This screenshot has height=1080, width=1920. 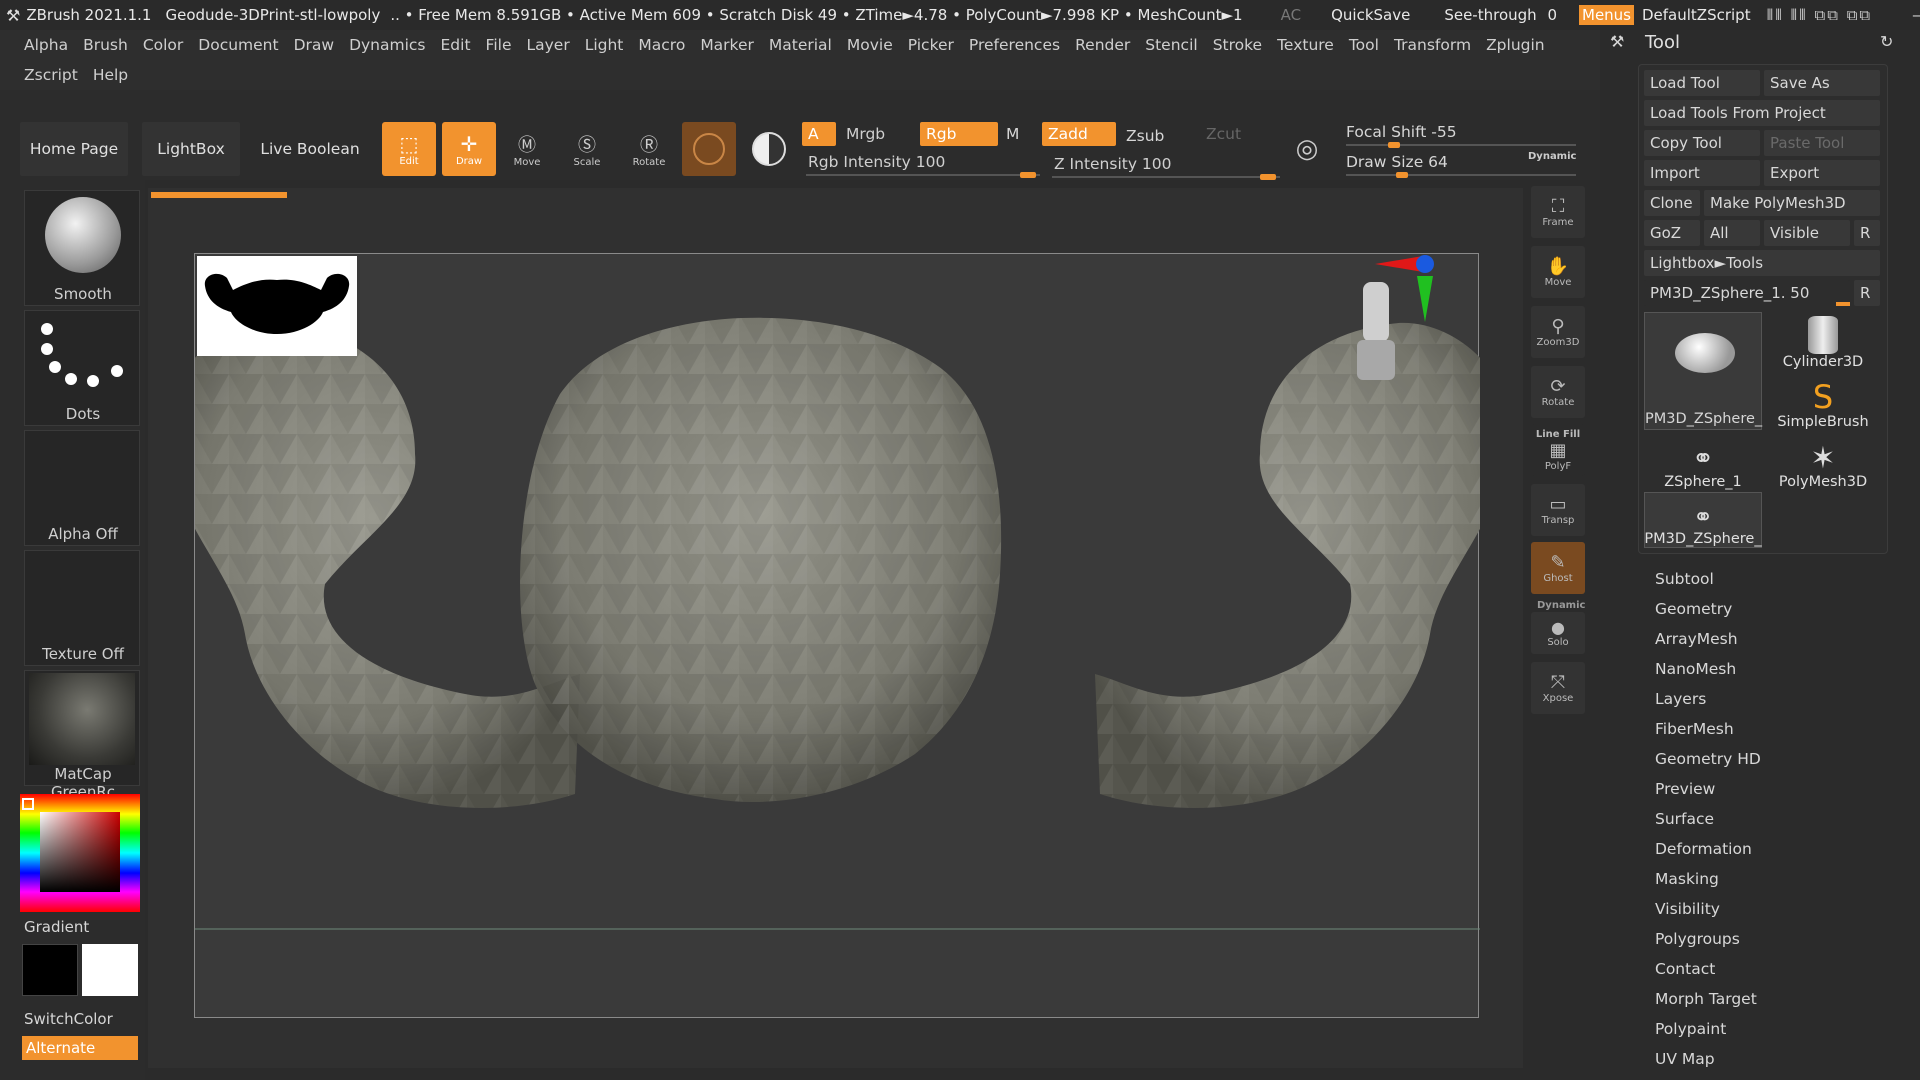 What do you see at coordinates (1558, 272) in the screenshot?
I see `move-view-button: ✋ Move` at bounding box center [1558, 272].